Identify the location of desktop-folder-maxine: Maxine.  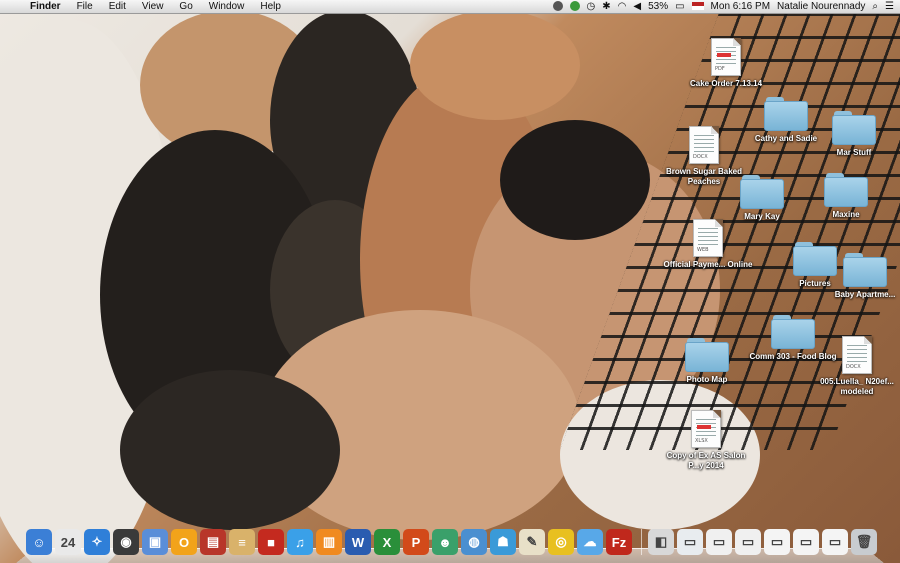
(846, 196).